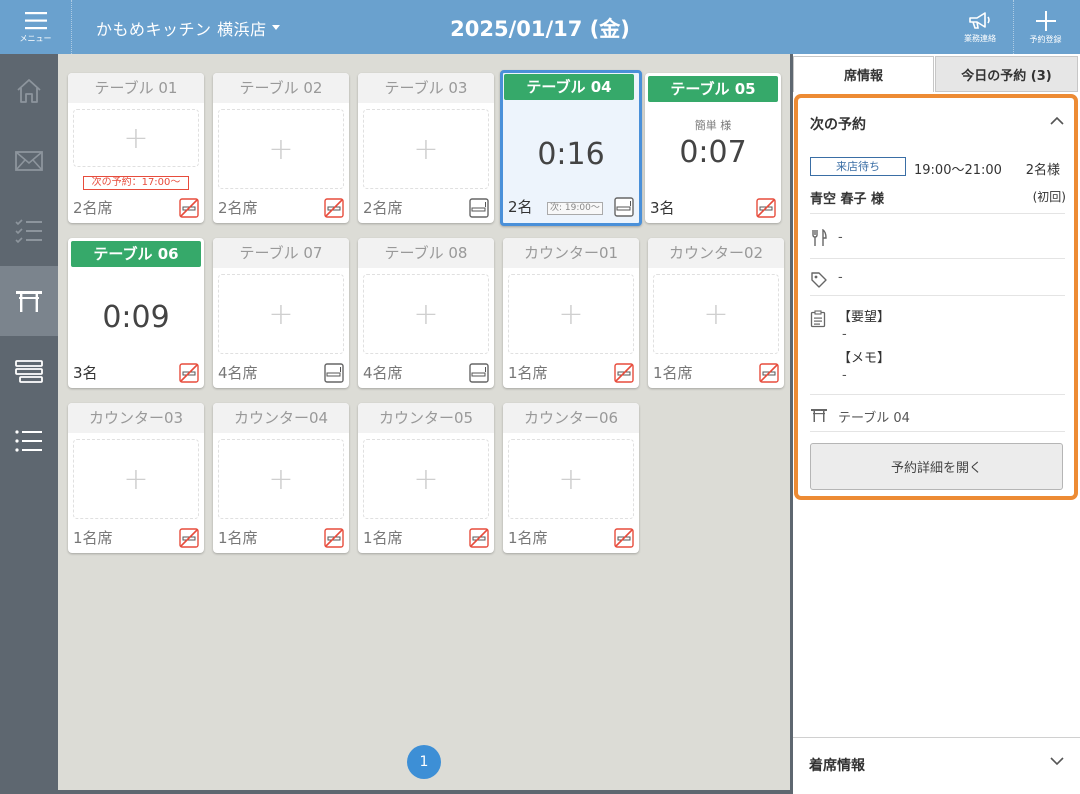 This screenshot has width=1080, height=794. I want to click on sidebar-item-checklist, so click(29, 231).